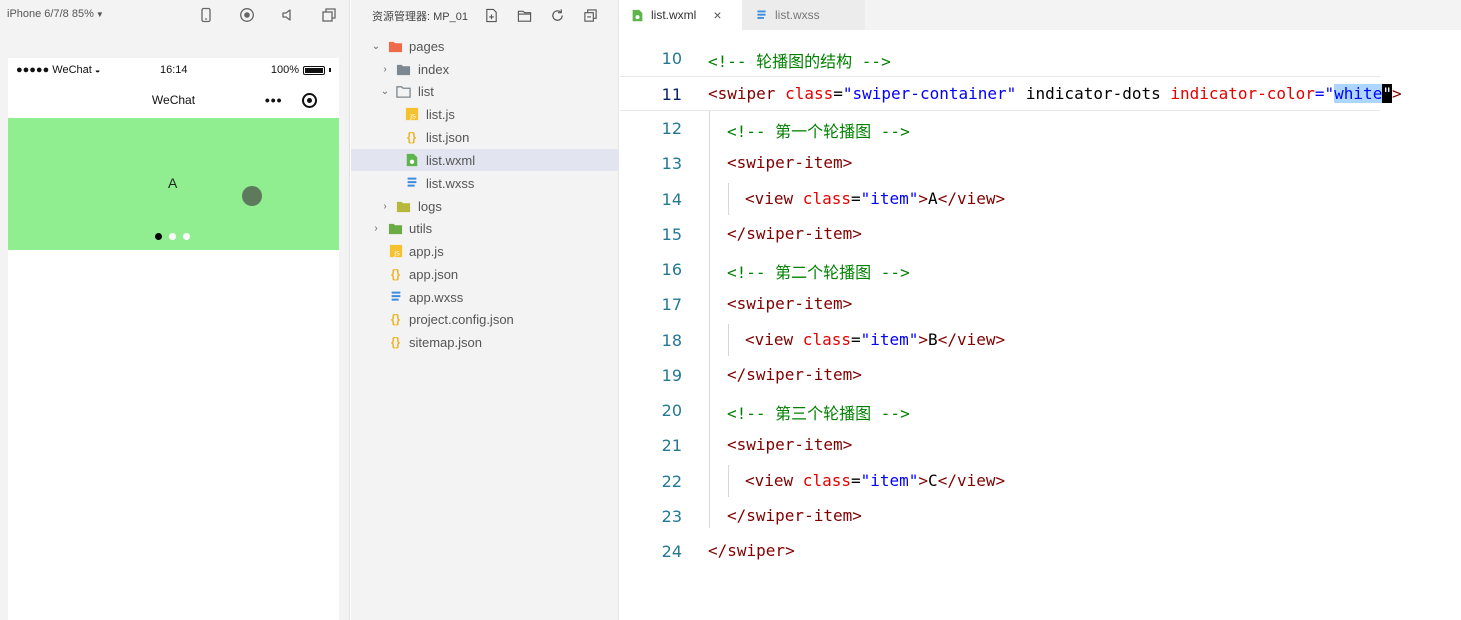 The width and height of the screenshot is (1461, 620). What do you see at coordinates (50, 14) in the screenshot?
I see `device-label: iPhone 6/7/8 85%` at bounding box center [50, 14].